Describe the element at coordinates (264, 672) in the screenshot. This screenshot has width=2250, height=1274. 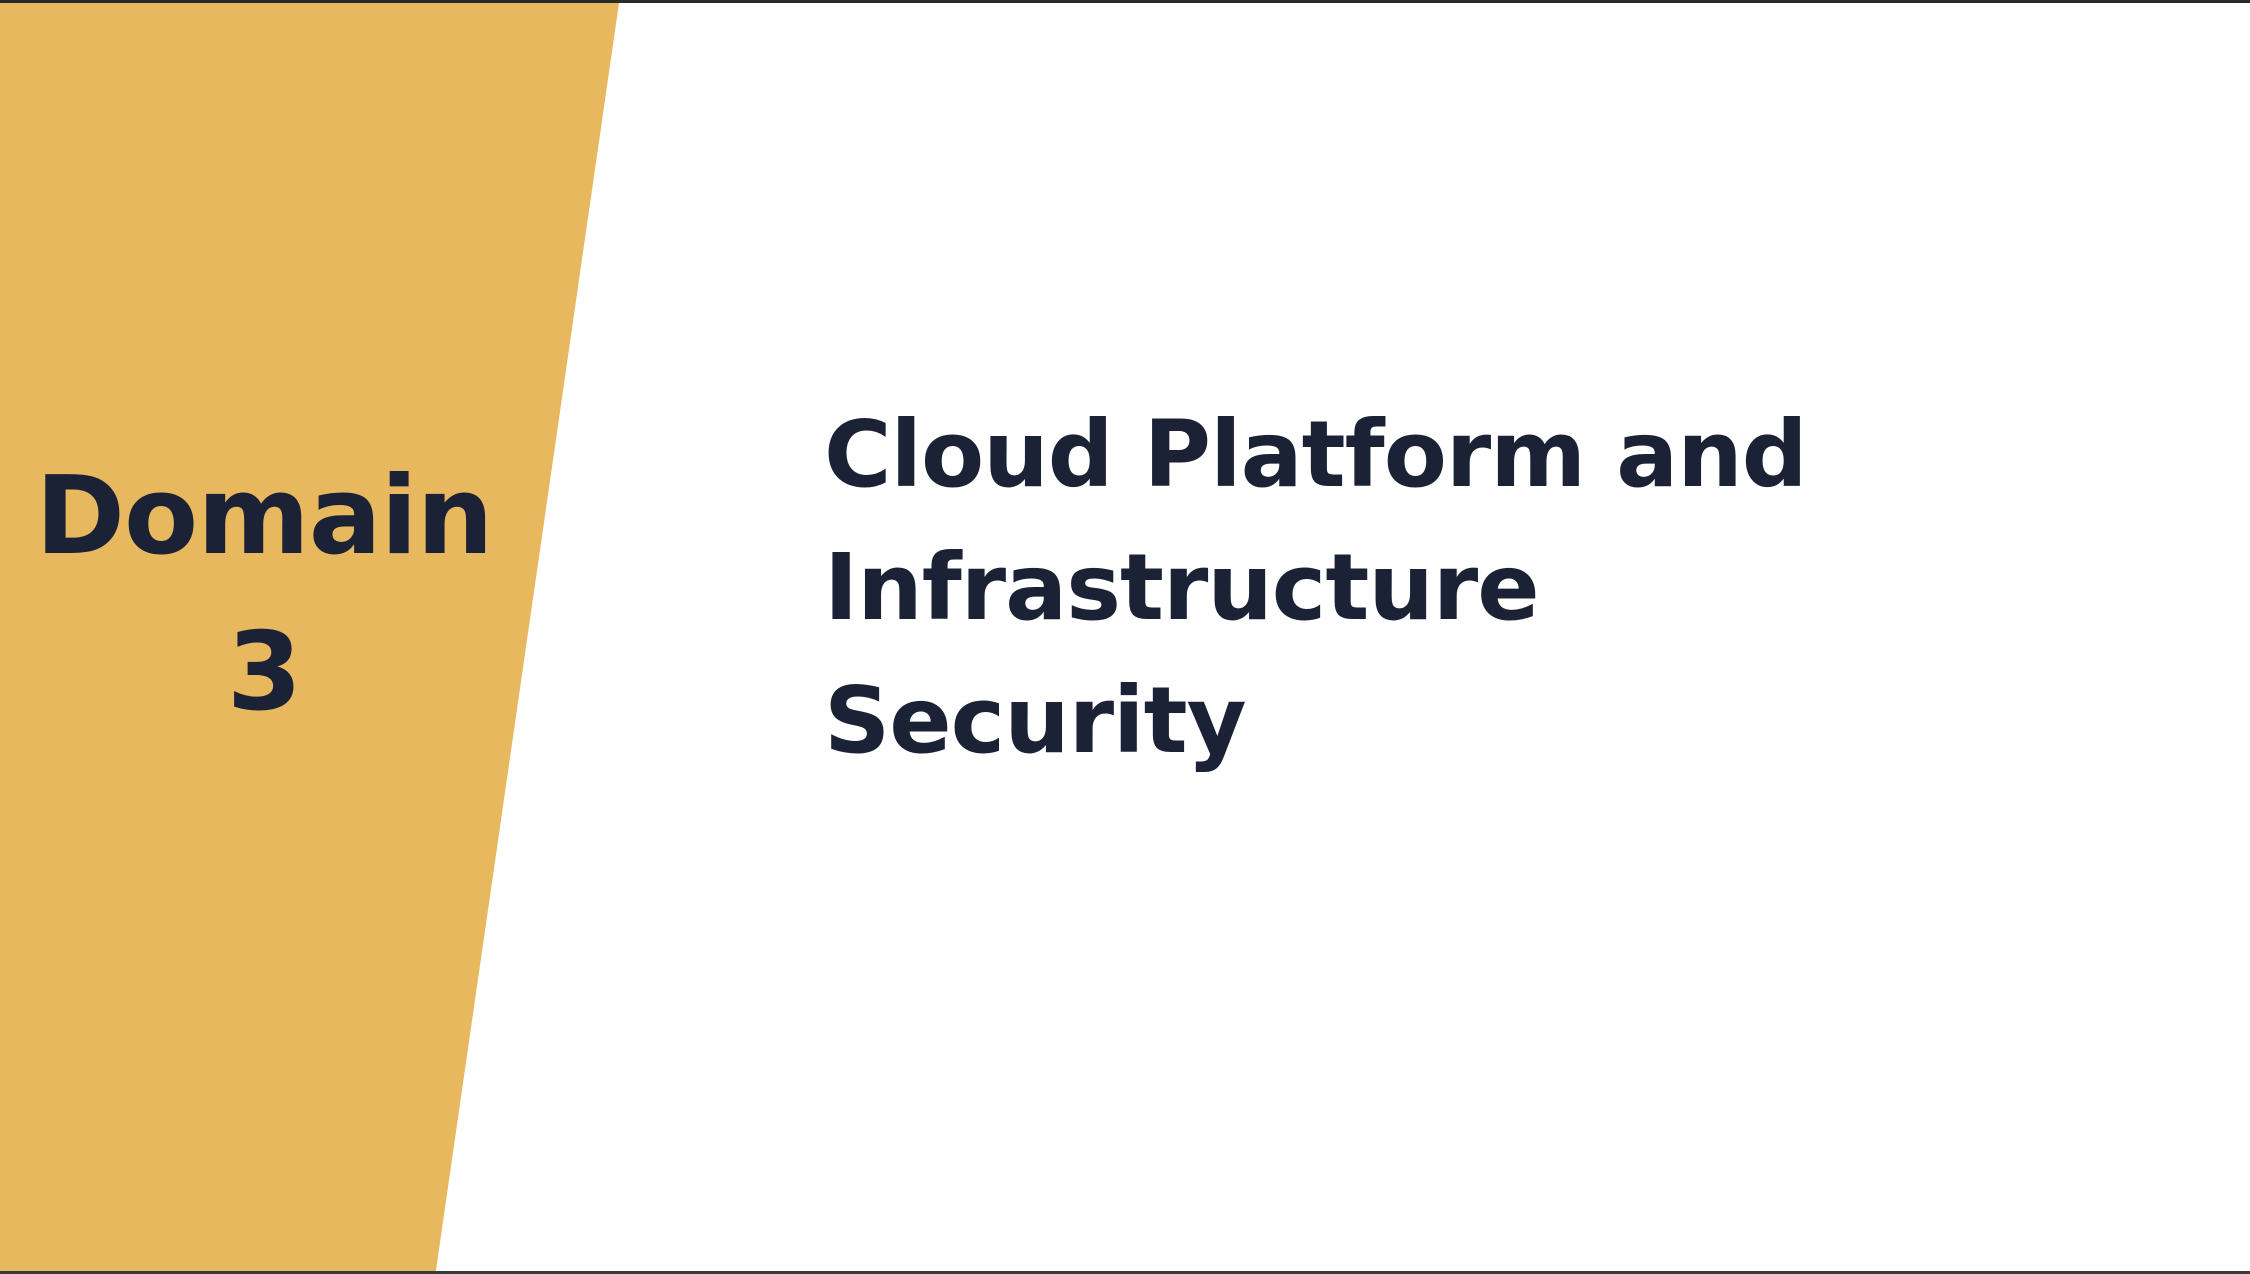
I see `domain-number: 3` at that location.